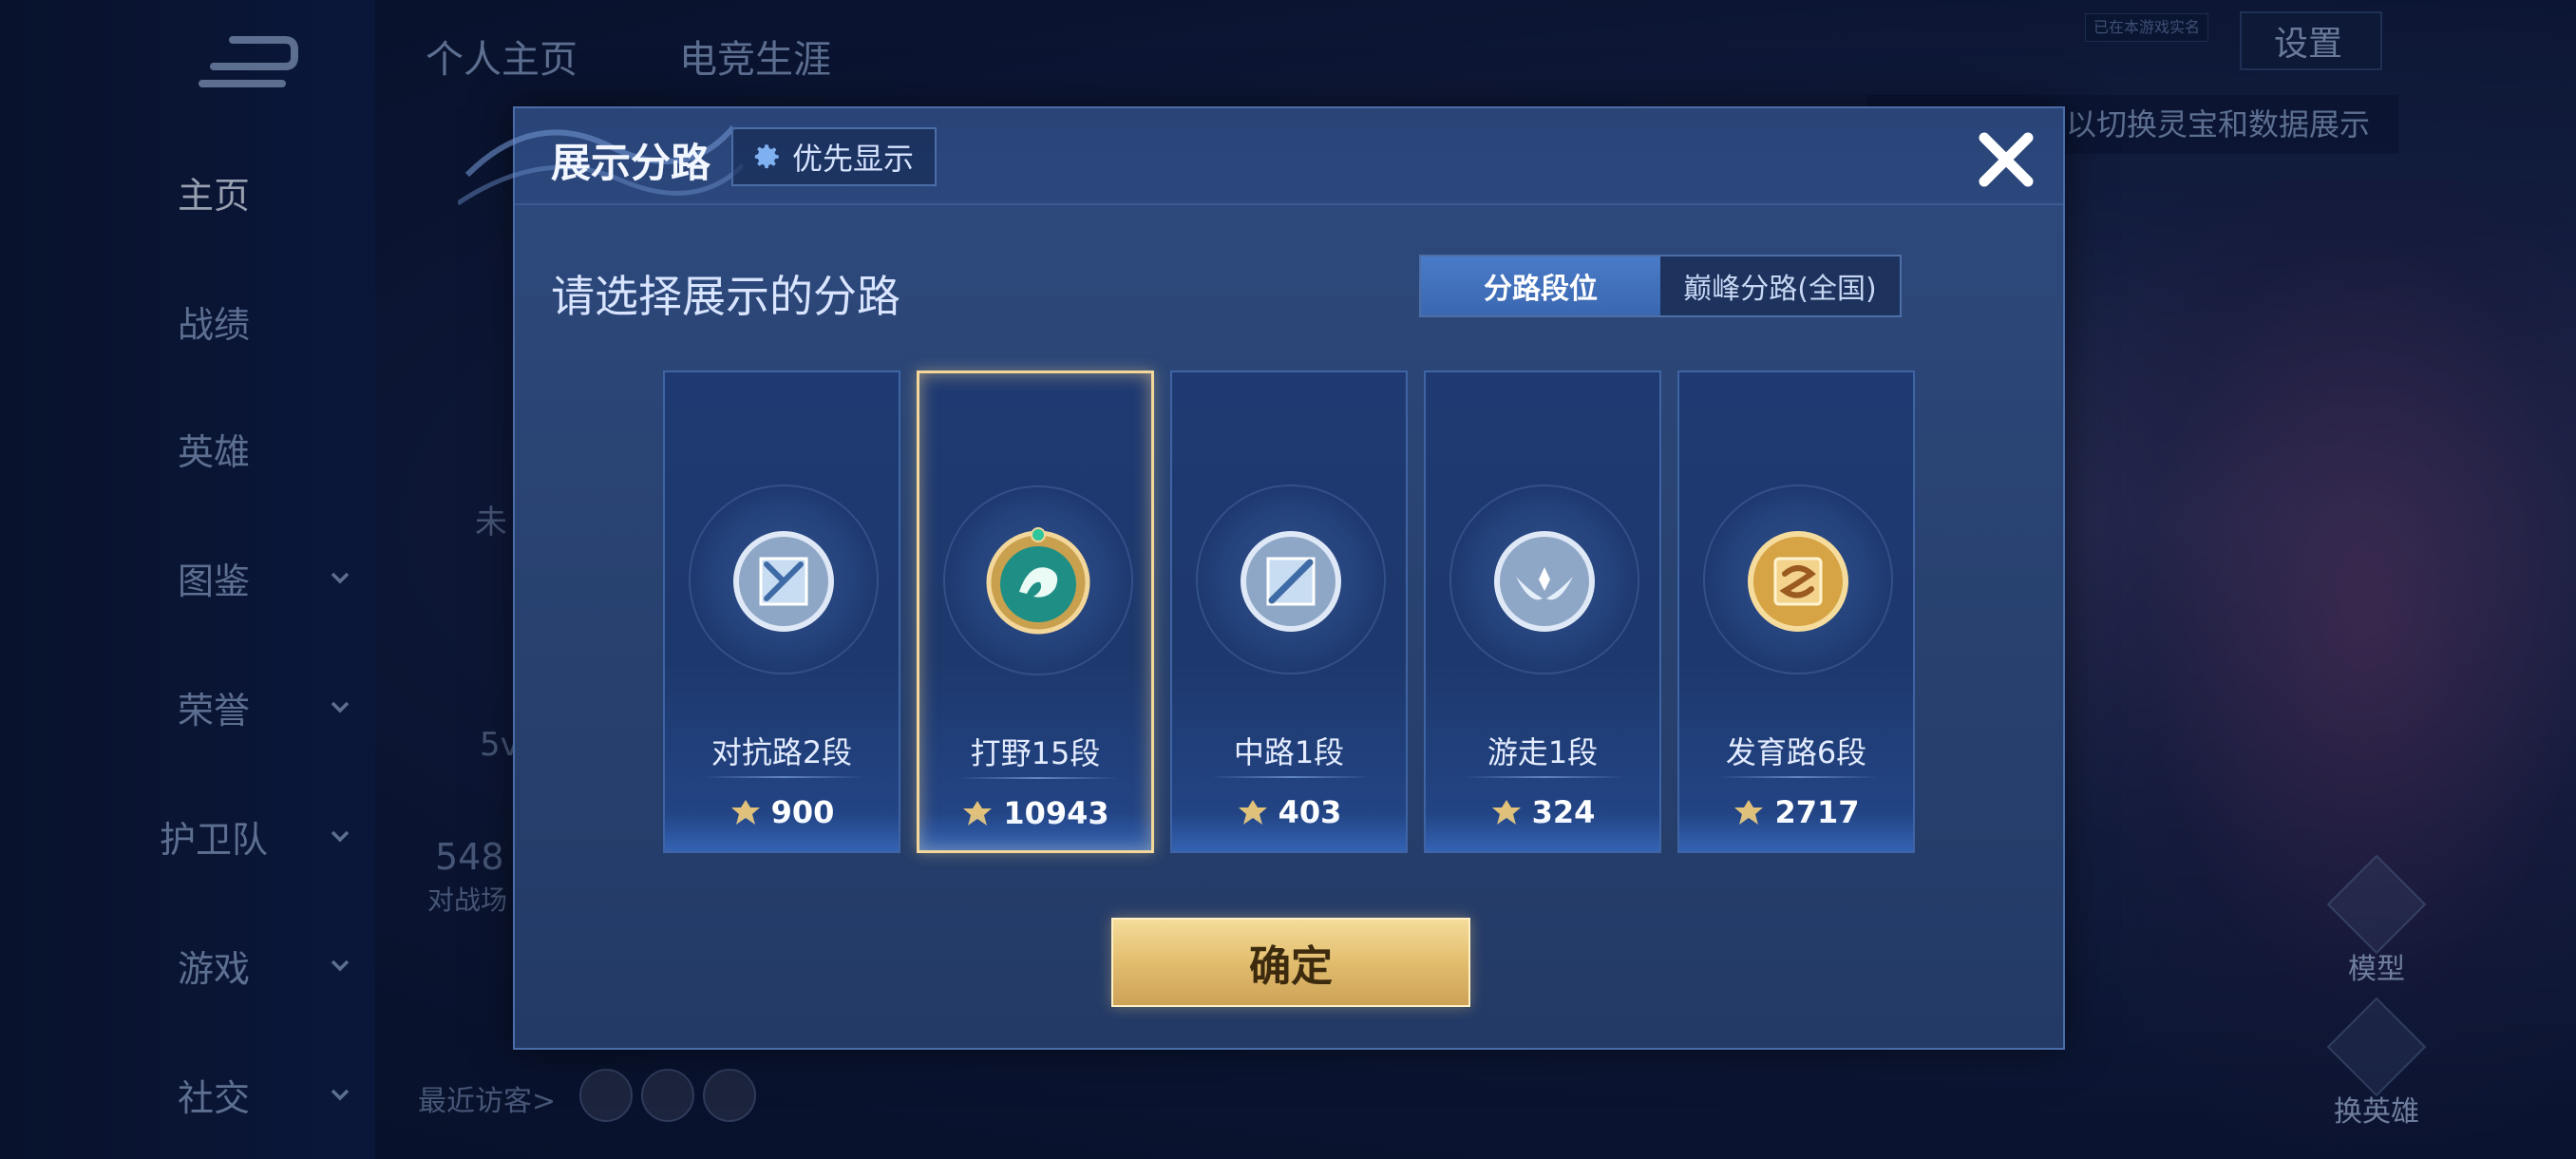  What do you see at coordinates (766, 156) in the screenshot?
I see `gear-icon` at bounding box center [766, 156].